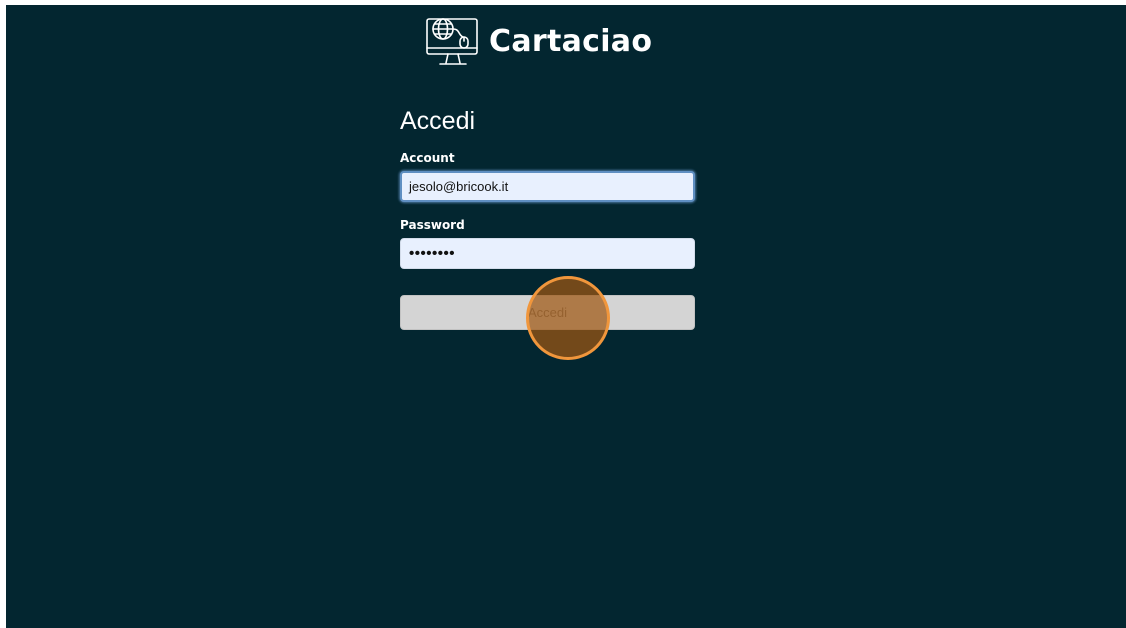  What do you see at coordinates (432, 225) in the screenshot?
I see `password-label: Password` at bounding box center [432, 225].